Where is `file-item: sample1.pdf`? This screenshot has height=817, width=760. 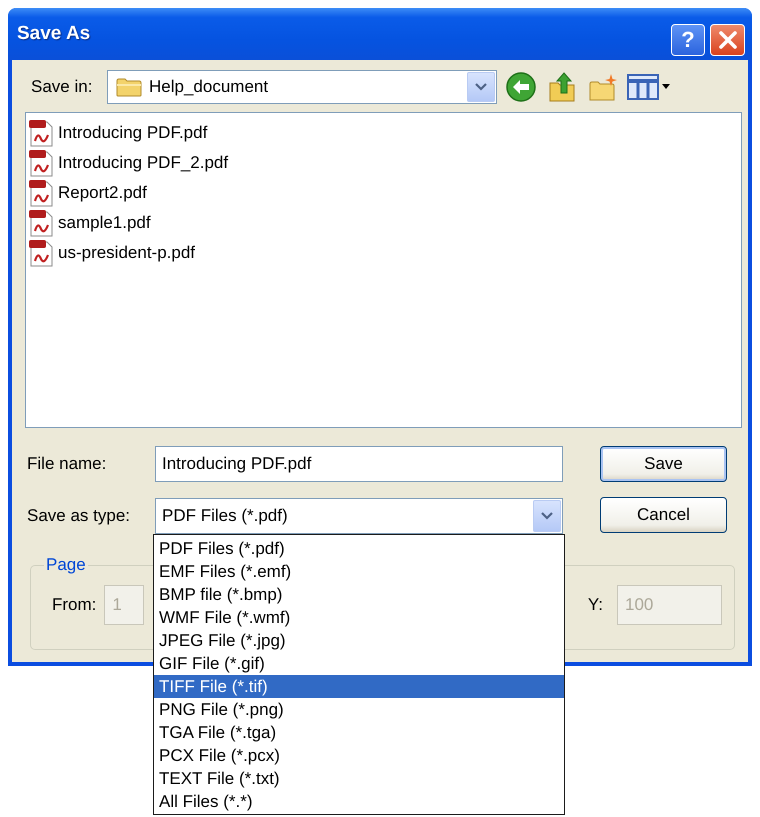
file-item: sample1.pdf is located at coordinates (88, 223).